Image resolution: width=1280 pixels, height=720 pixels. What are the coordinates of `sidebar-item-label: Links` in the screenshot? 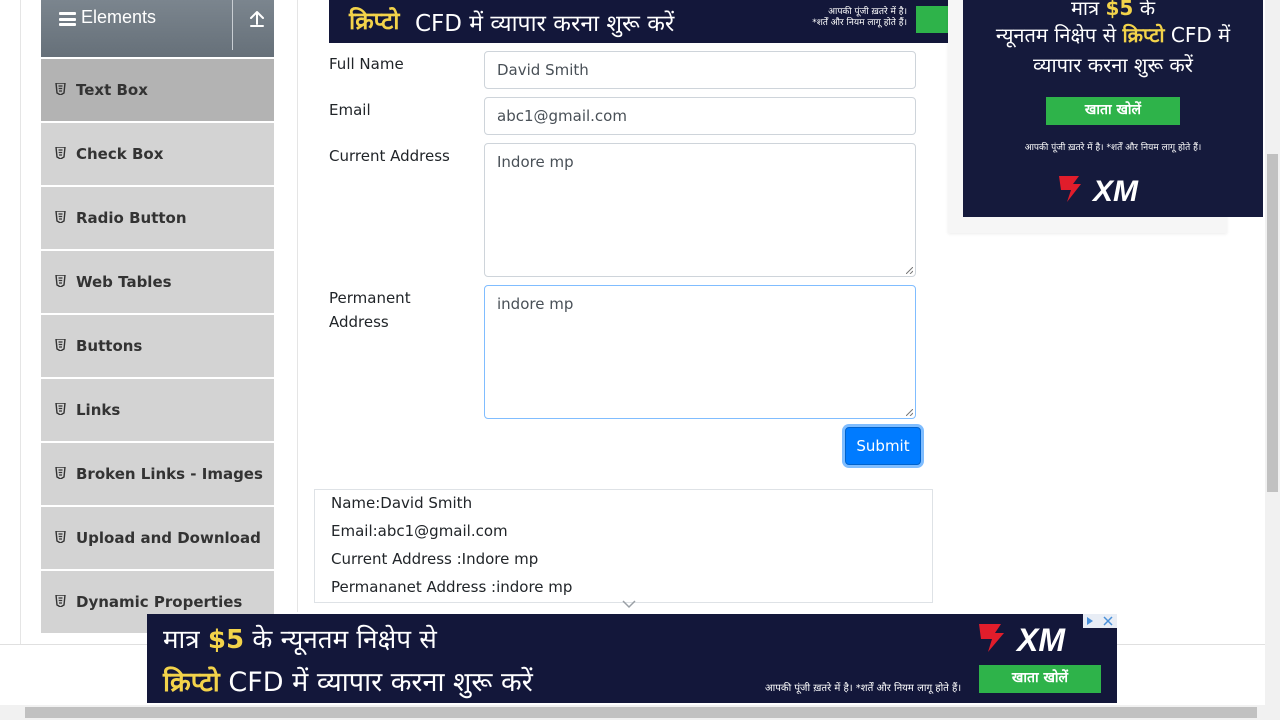 It's located at (98, 410).